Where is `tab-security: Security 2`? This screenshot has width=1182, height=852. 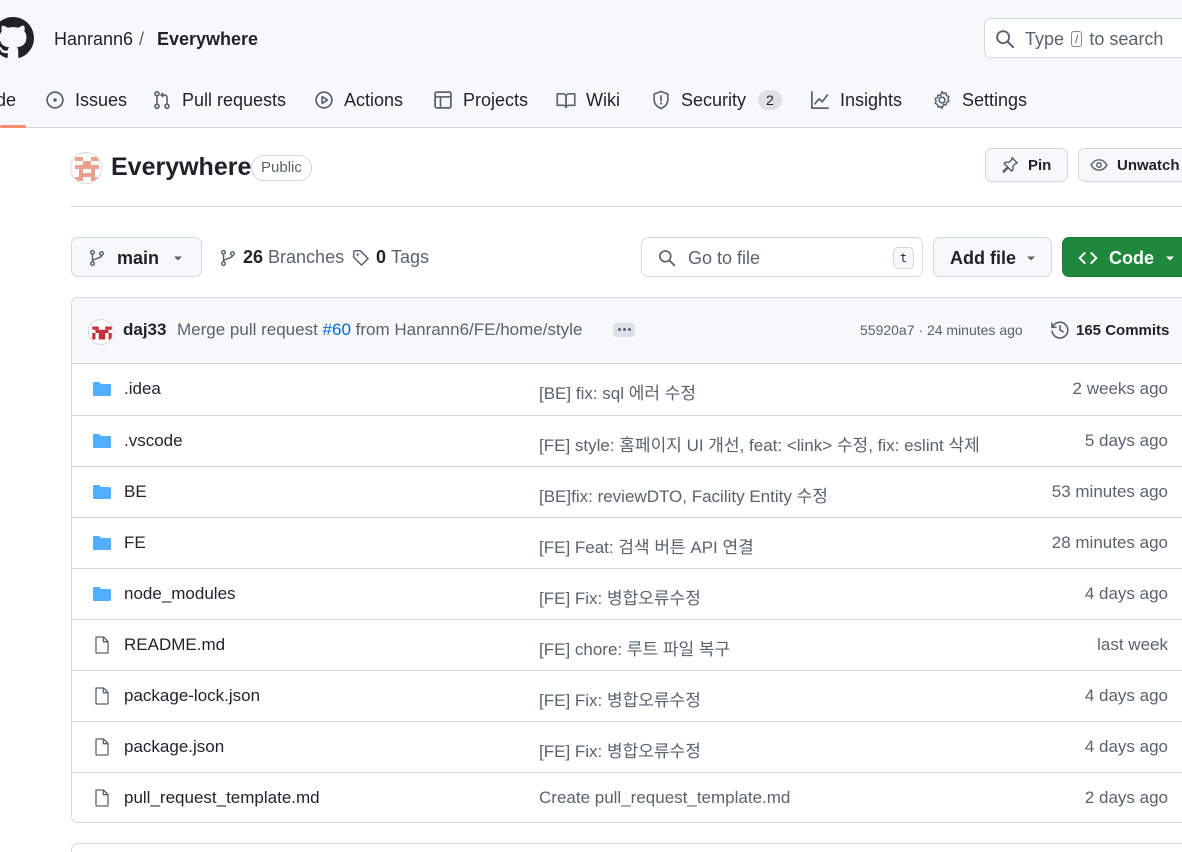 tab-security: Security 2 is located at coordinates (716, 100).